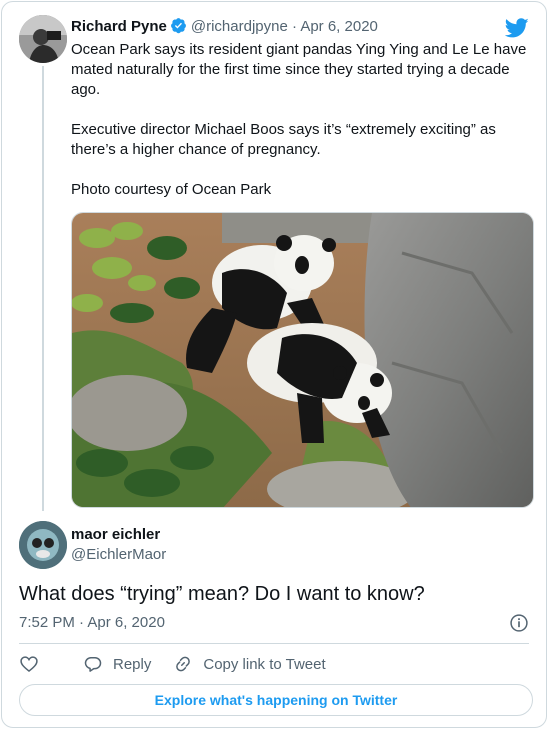 The width and height of the screenshot is (550, 731). What do you see at coordinates (339, 26) in the screenshot?
I see `tweet-date: Apr 6, 2020` at bounding box center [339, 26].